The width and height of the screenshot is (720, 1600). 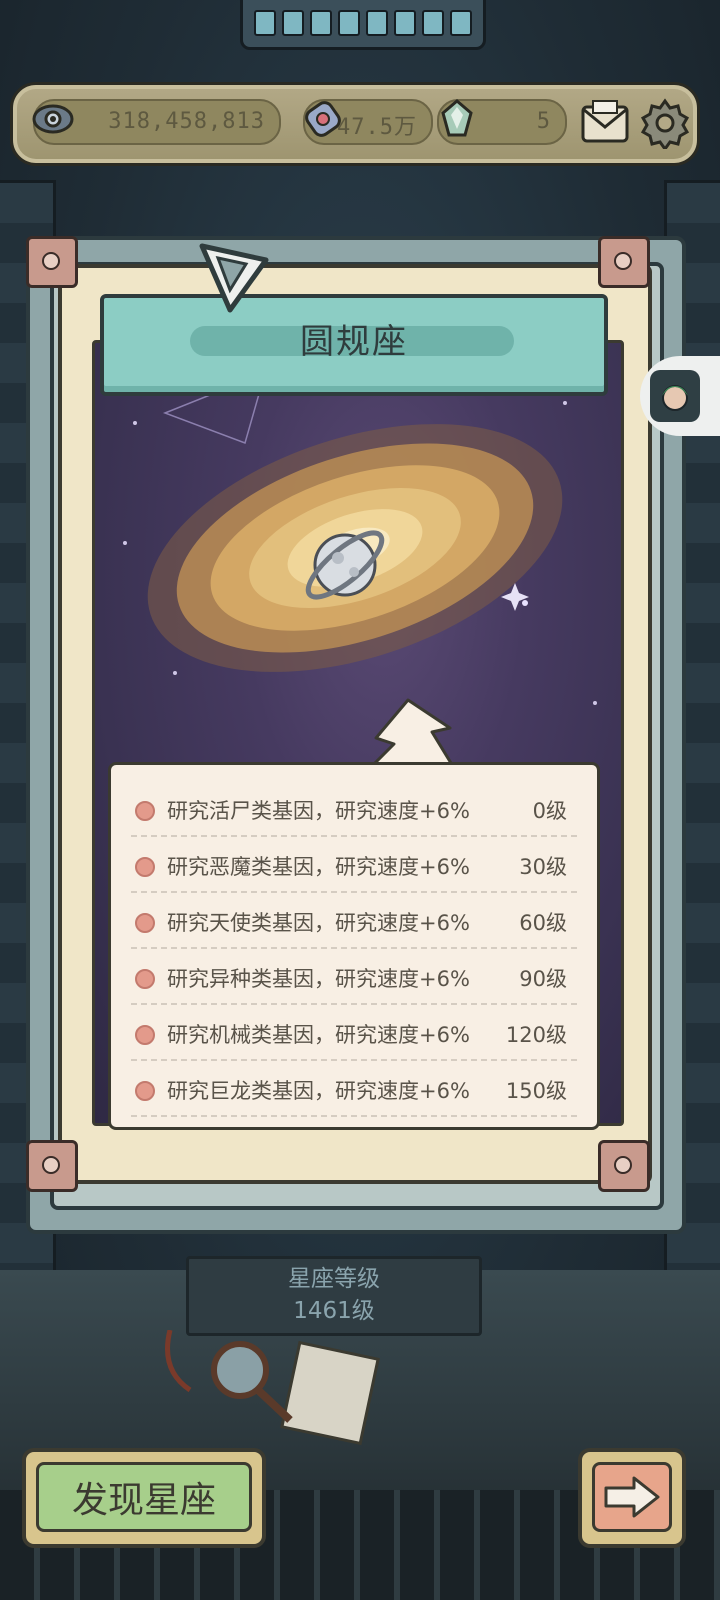 What do you see at coordinates (318, 811) in the screenshot?
I see `bonus-description: 研究活尸类基因，研究速度+6%` at bounding box center [318, 811].